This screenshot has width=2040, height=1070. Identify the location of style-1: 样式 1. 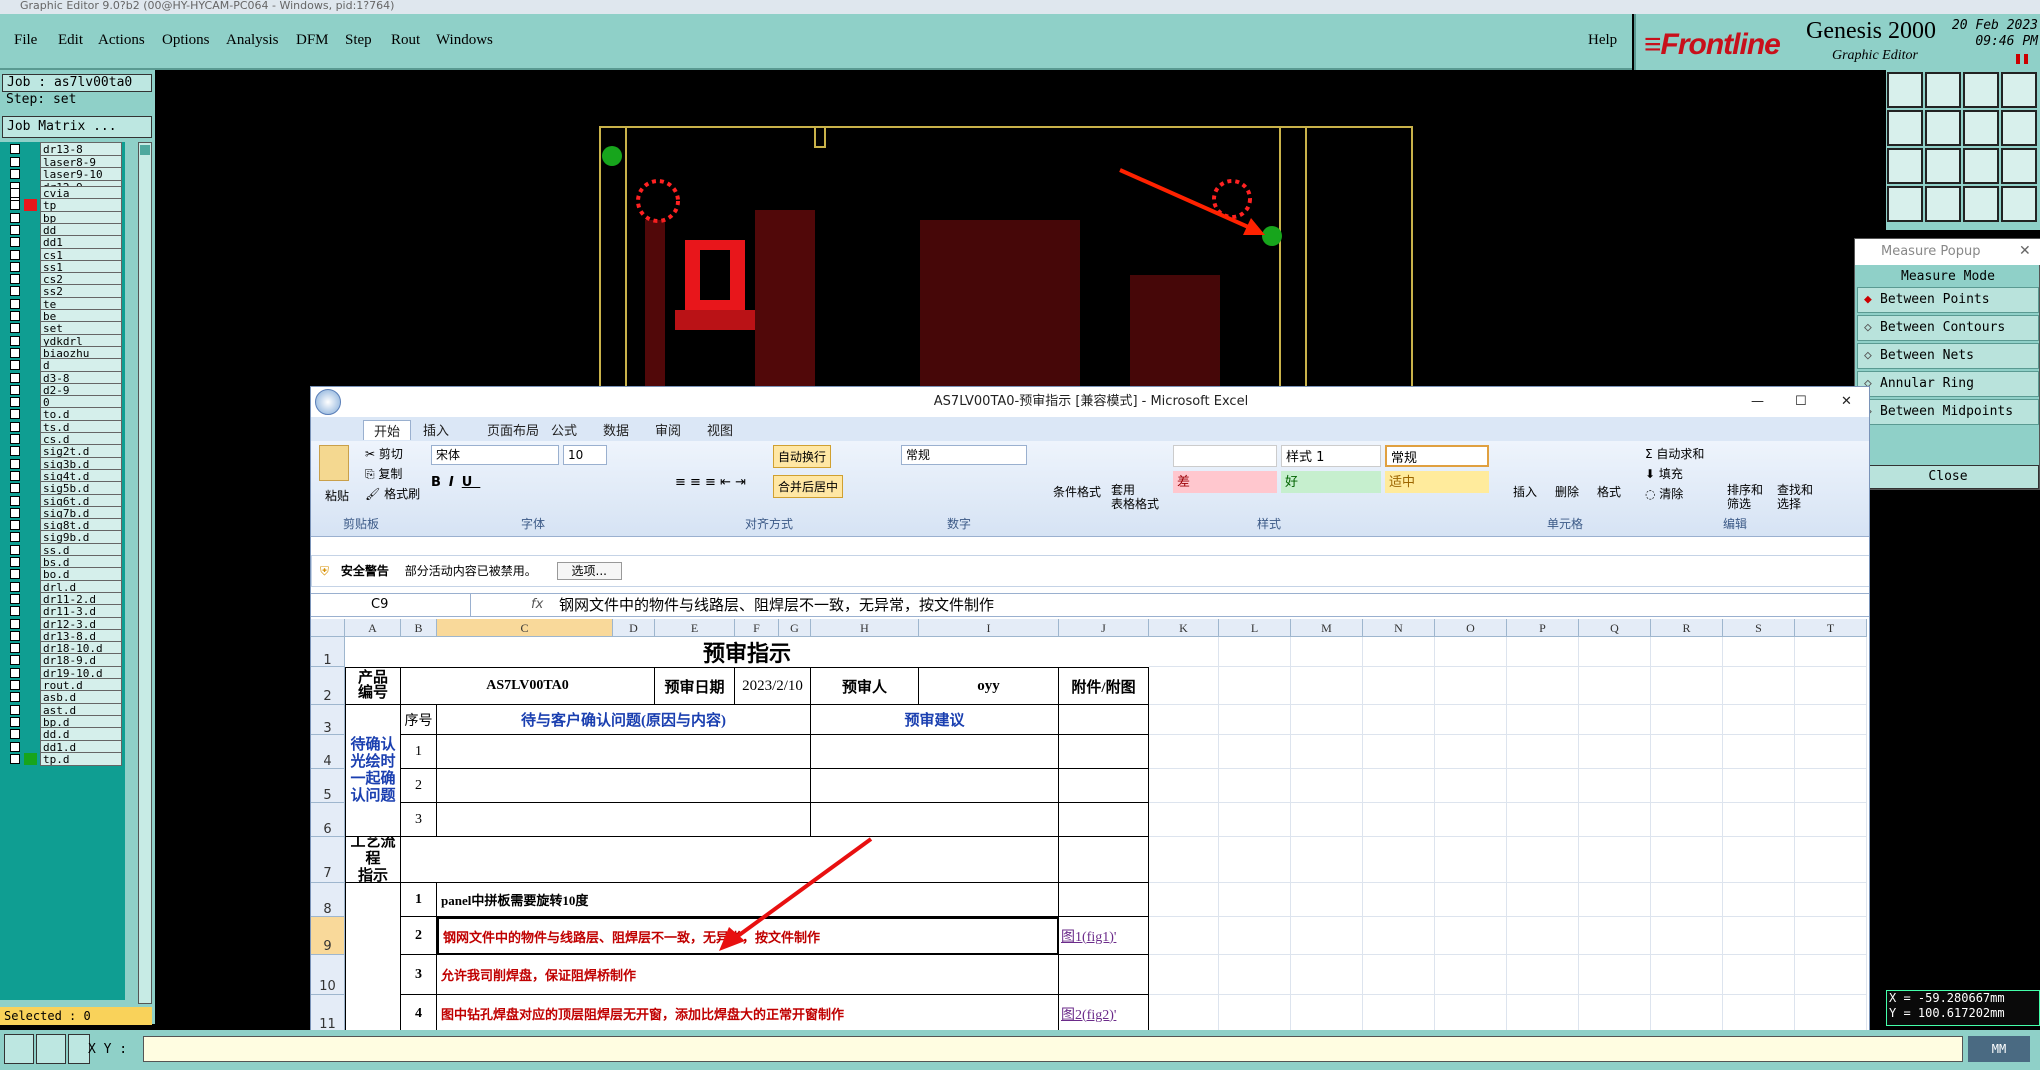
(1331, 456).